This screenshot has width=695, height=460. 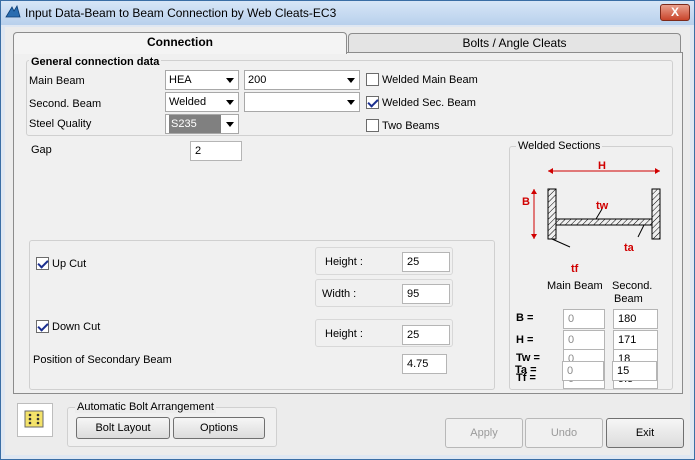 What do you see at coordinates (583, 371) in the screenshot?
I see `main-beam-ta-input: 0` at bounding box center [583, 371].